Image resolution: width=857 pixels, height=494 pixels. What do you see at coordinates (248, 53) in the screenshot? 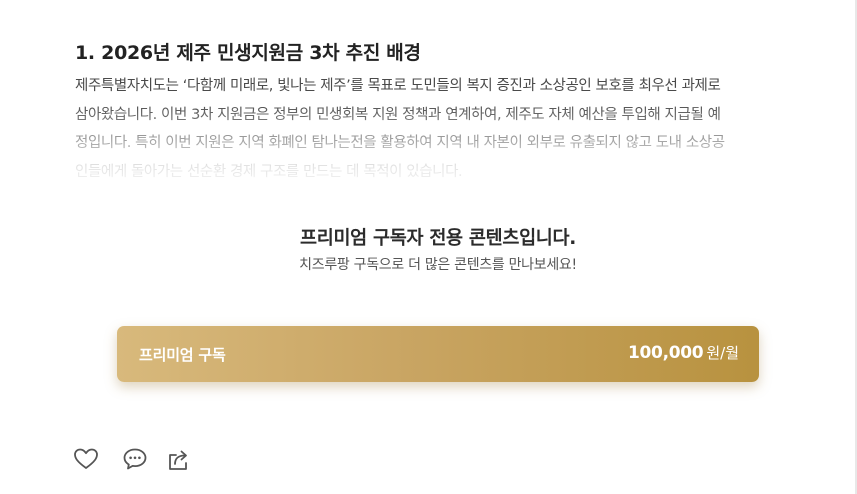
I see `article-heading: 1. 2026년 제주 민생지원금 3차 추진 배경` at bounding box center [248, 53].